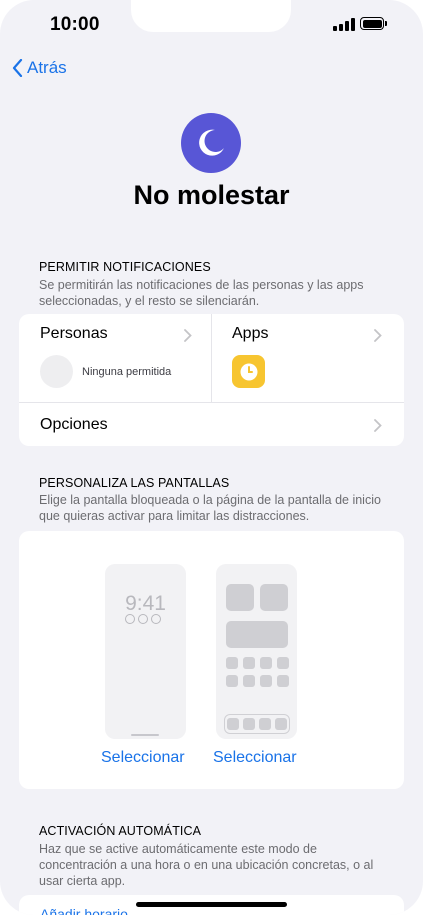  I want to click on page-title: No molestar, so click(211, 195).